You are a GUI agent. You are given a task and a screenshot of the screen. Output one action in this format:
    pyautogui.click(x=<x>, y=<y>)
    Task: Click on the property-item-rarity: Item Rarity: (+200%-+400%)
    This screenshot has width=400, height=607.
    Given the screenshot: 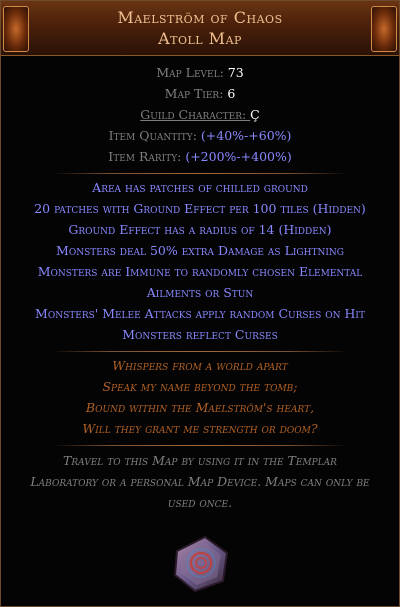 What is the action you would take?
    pyautogui.click(x=200, y=156)
    